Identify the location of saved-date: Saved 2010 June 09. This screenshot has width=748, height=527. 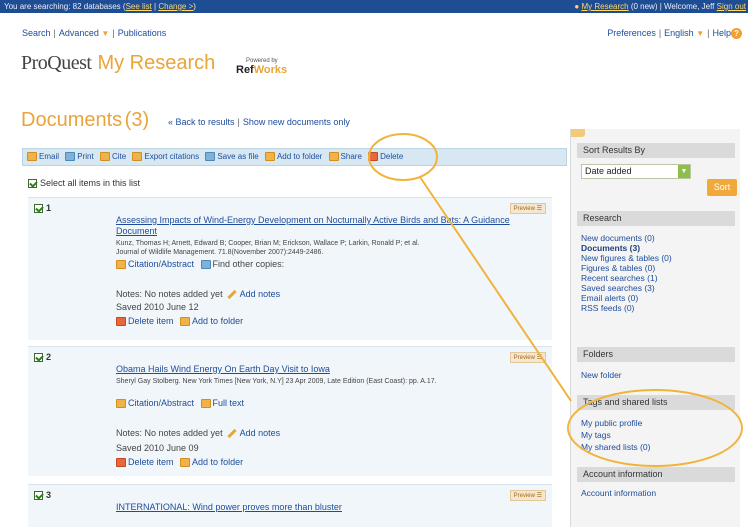
(157, 448).